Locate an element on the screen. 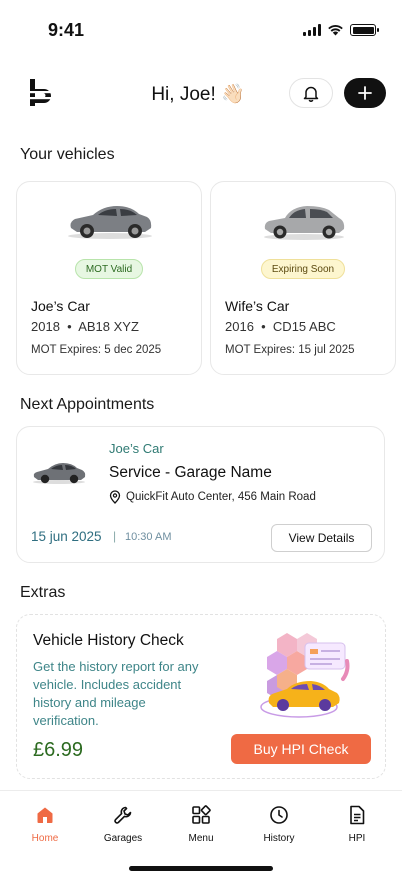 This screenshot has height=879, width=402. nav-label: Home is located at coordinates (45, 838).